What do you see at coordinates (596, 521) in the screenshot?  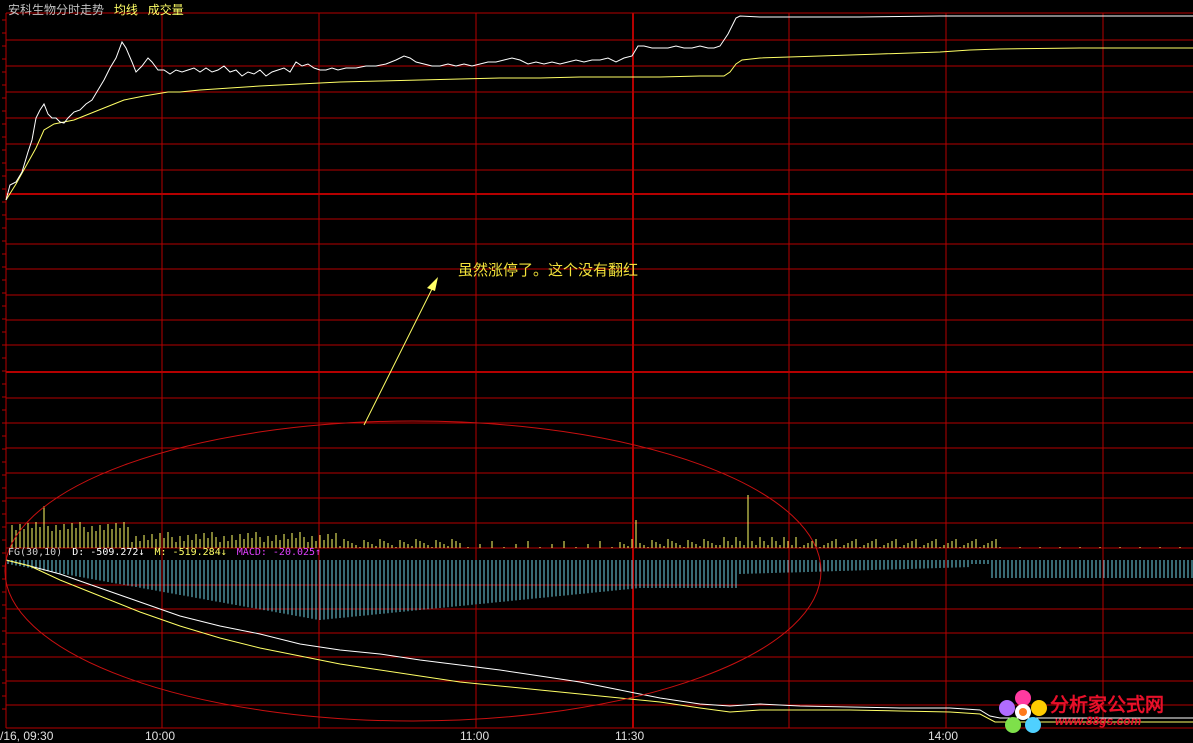 I see `volume-bars` at bounding box center [596, 521].